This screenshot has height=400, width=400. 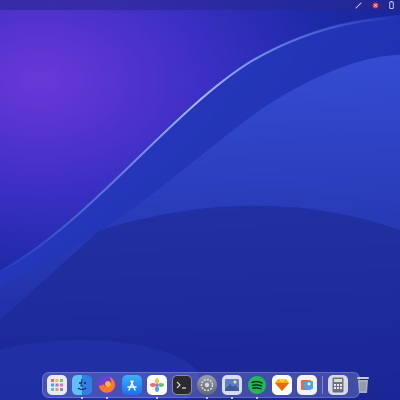 I want to click on photos-icon, so click(x=157, y=387).